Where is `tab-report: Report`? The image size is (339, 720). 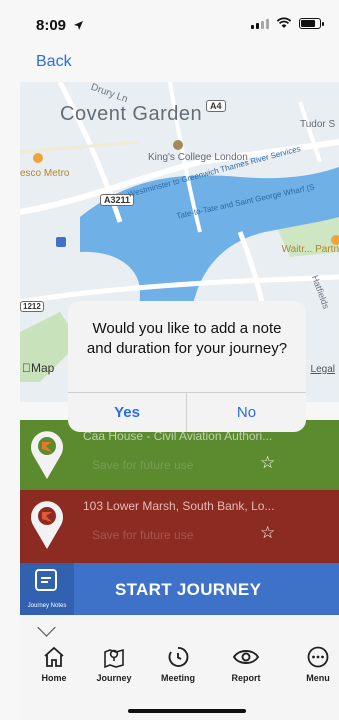 tab-report: Report is located at coordinates (246, 664).